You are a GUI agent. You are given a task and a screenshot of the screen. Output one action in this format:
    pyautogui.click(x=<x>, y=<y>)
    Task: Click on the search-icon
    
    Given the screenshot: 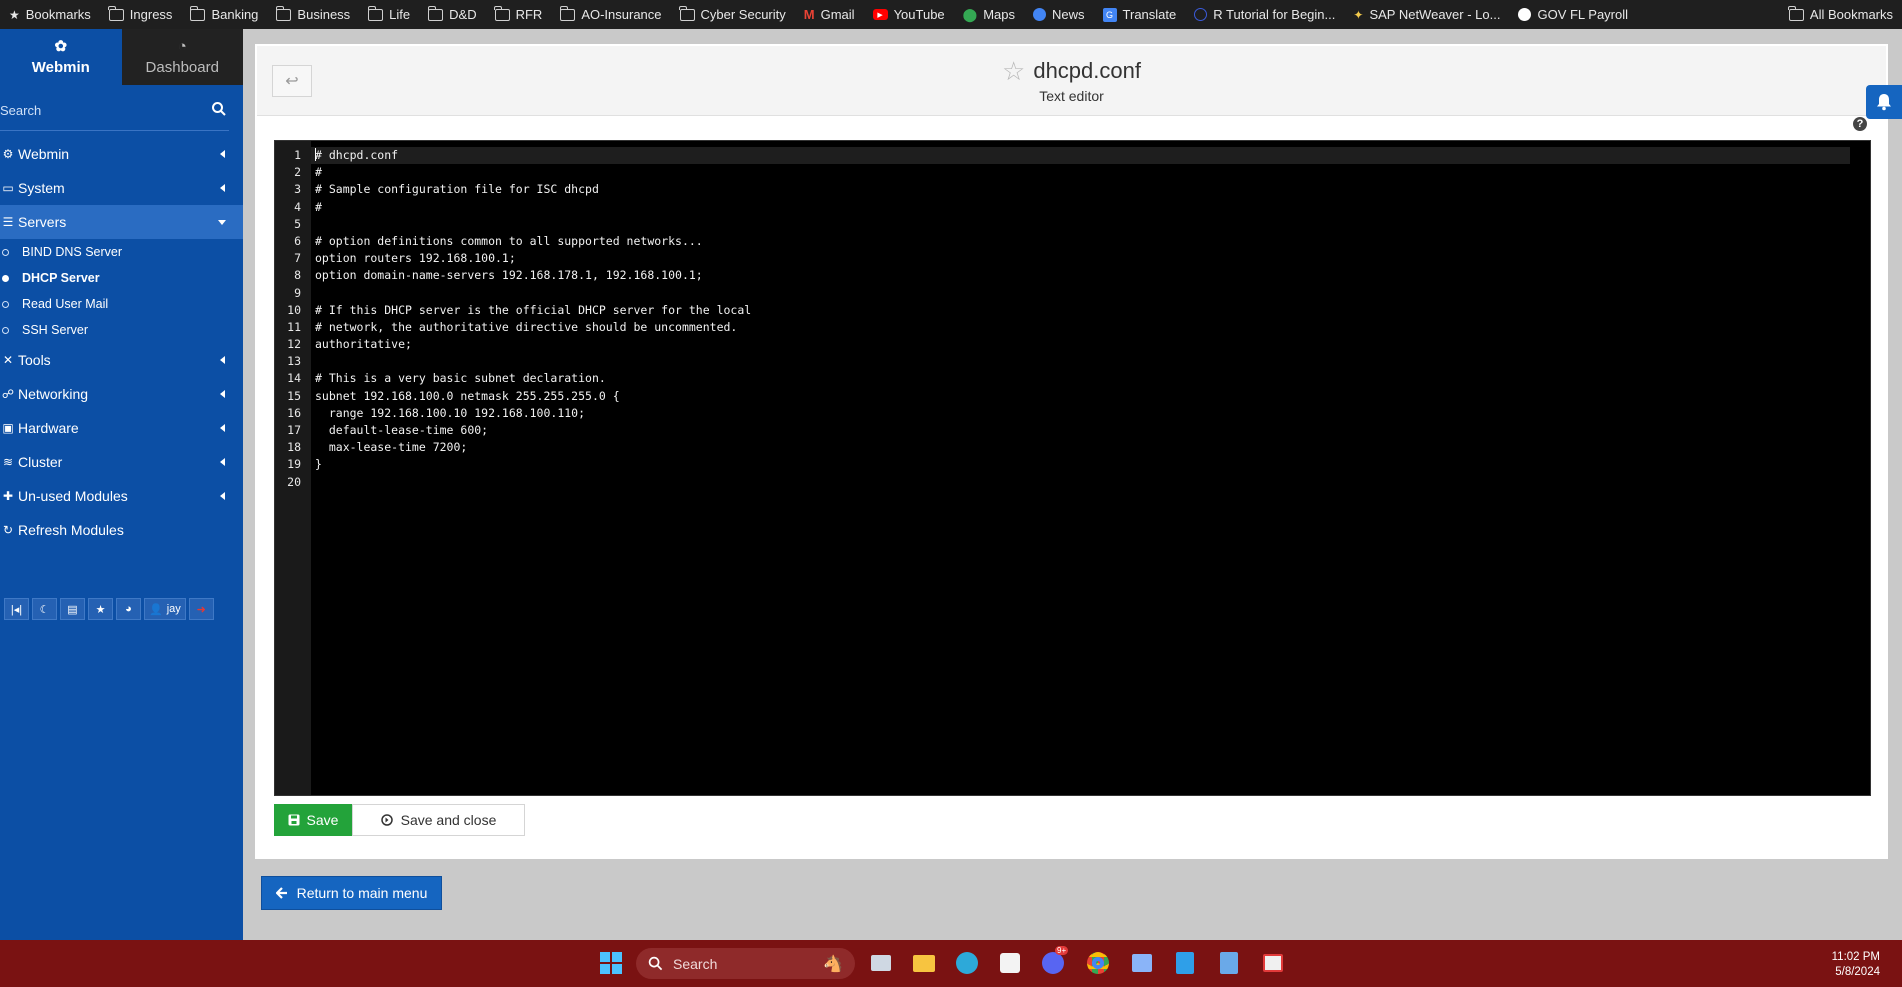 What is the action you would take?
    pyautogui.click(x=219, y=109)
    